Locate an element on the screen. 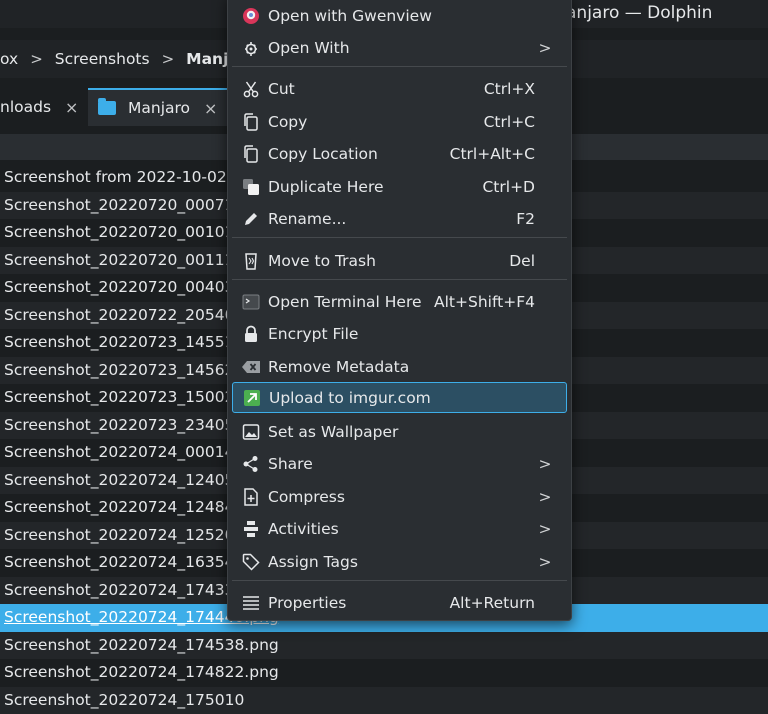 This screenshot has width=768, height=714. menu-item-label: Copy Location is located at coordinates (359, 154).